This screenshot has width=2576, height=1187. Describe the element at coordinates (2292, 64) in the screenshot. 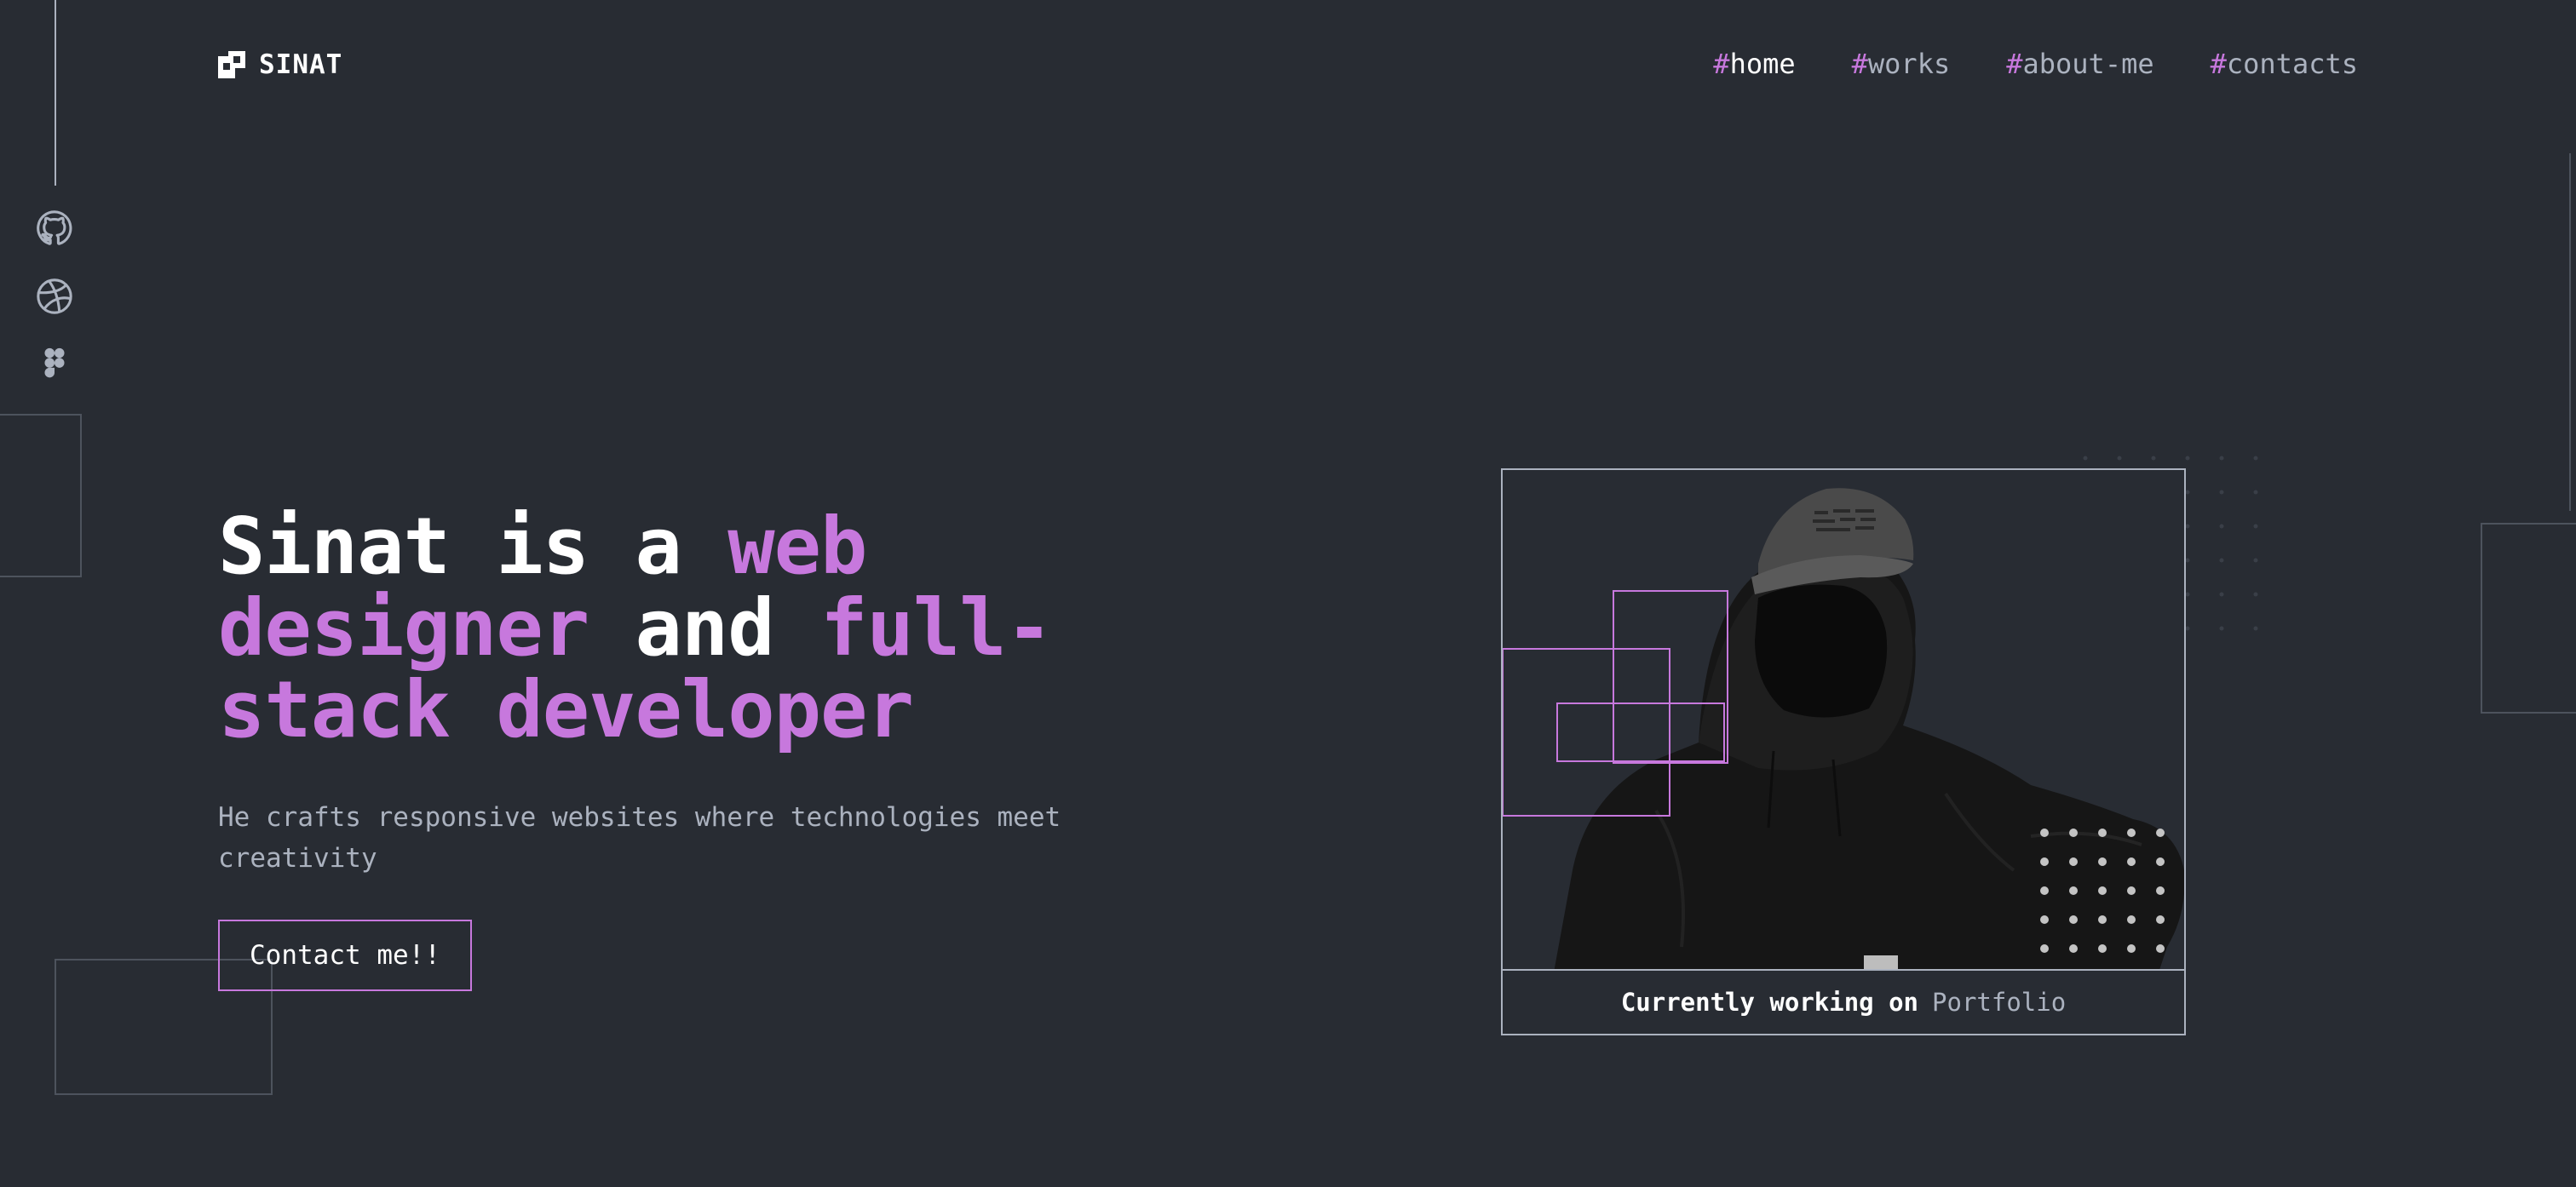

I see `nav-label-contacts: contacts` at that location.